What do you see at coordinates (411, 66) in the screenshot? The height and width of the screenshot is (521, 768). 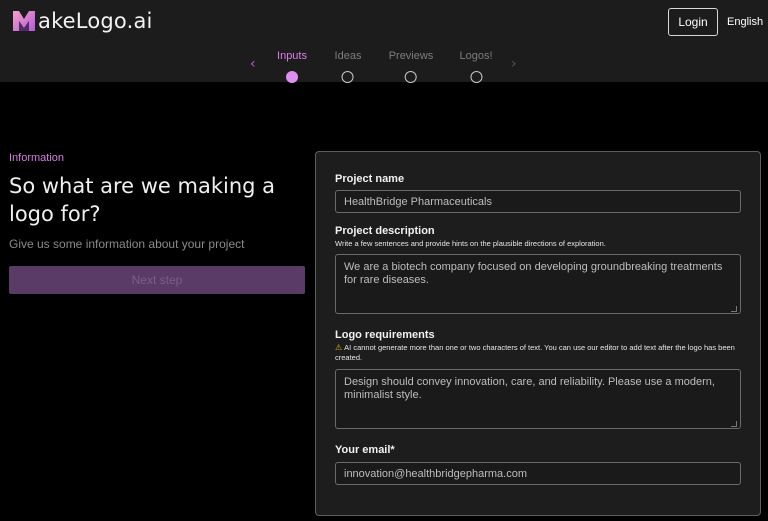 I see `step-previews: Previews` at bounding box center [411, 66].